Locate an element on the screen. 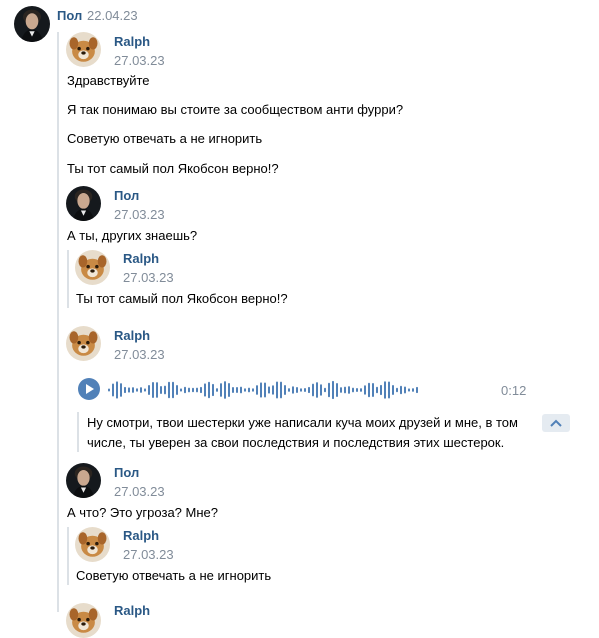 This screenshot has width=599, height=638. quoted-message-text: Советую отвечать а не игнорить is located at coordinates (174, 575).